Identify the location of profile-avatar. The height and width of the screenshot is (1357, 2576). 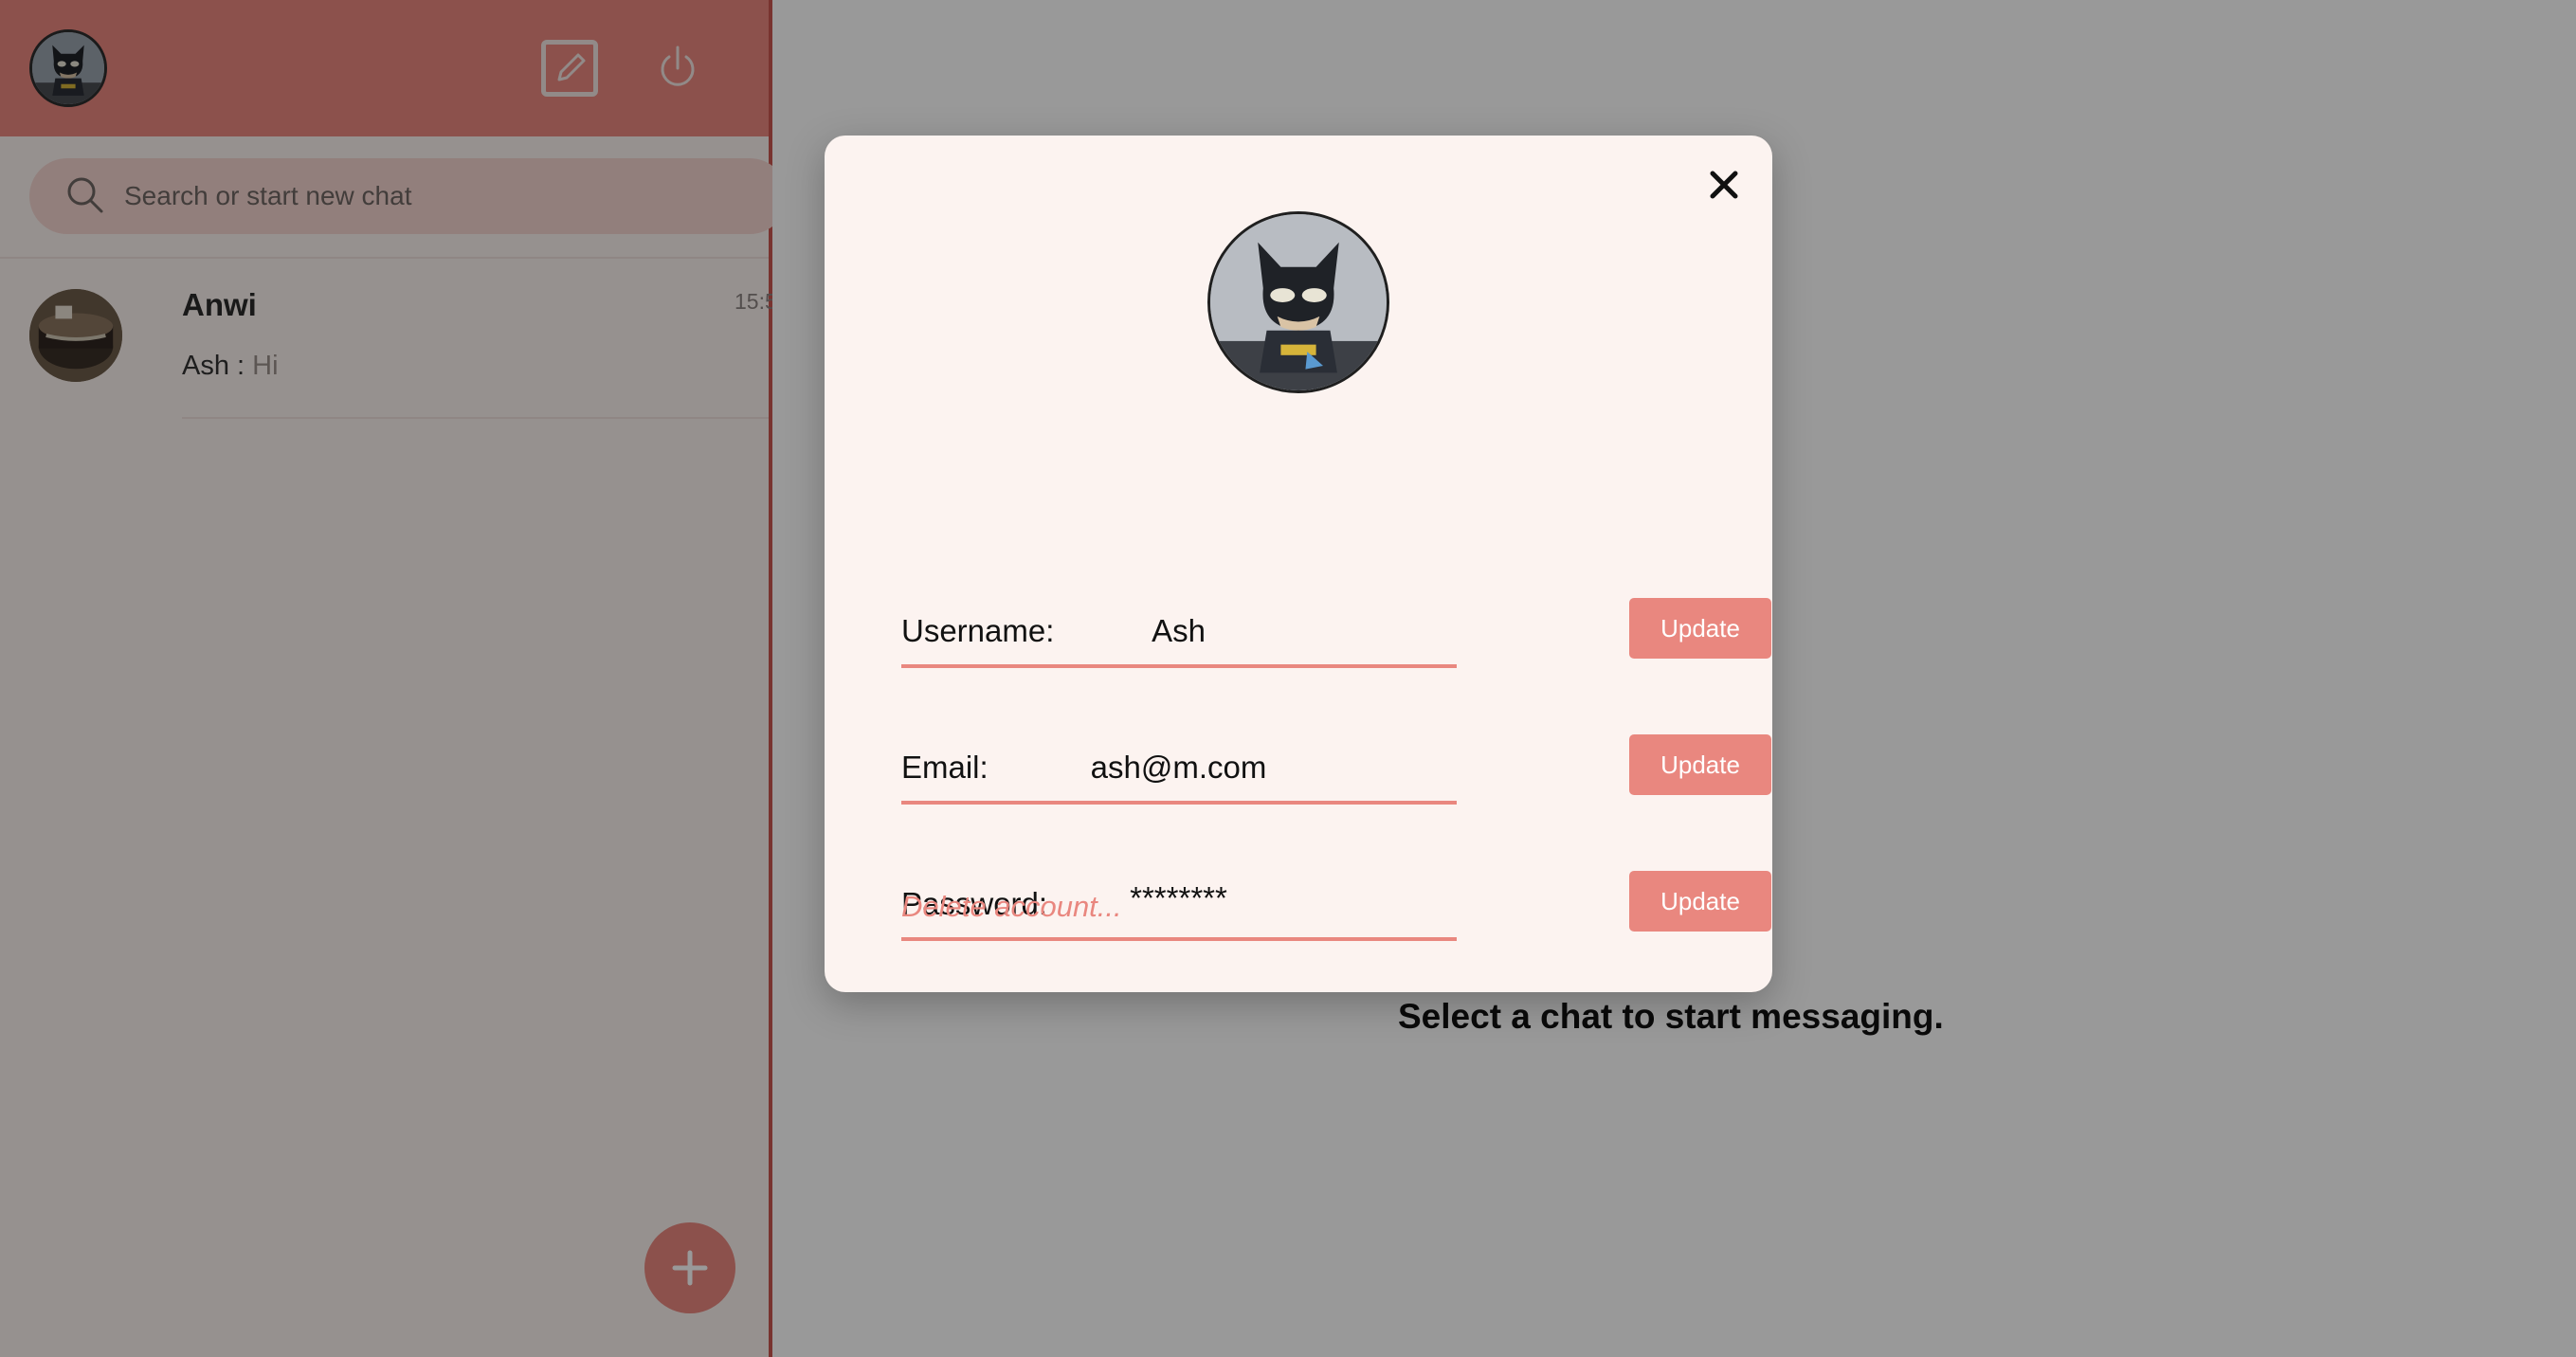
(1298, 302).